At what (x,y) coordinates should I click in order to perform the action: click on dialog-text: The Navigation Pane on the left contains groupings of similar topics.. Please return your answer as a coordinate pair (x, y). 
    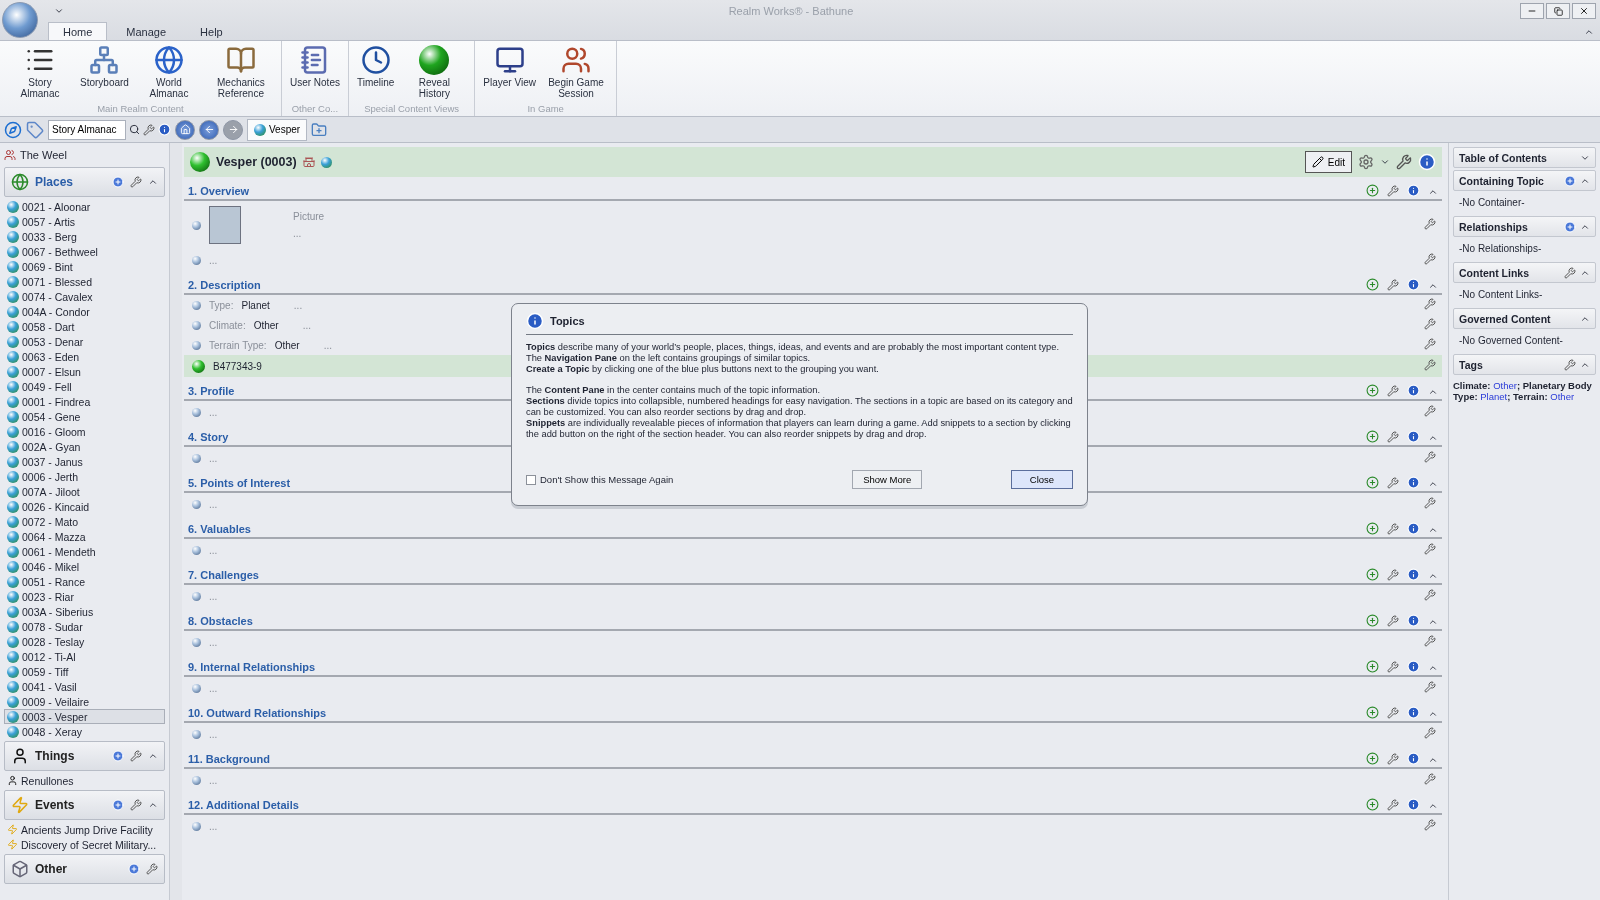
    Looking at the image, I should click on (669, 358).